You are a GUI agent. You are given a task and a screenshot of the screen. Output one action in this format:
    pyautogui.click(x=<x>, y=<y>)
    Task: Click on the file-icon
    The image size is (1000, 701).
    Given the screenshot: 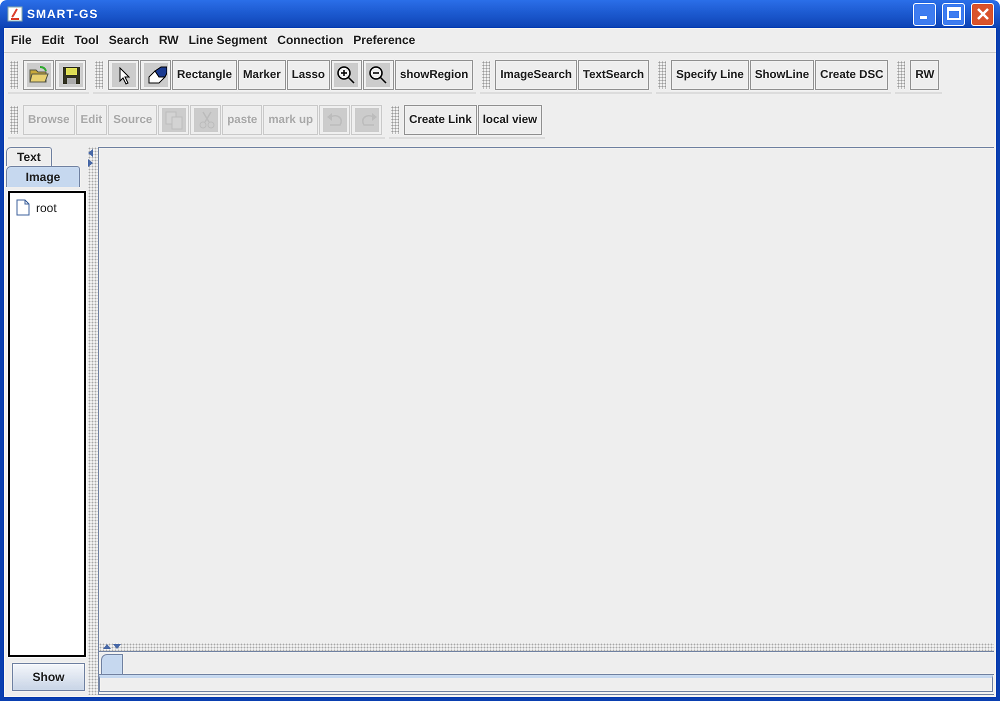 What is the action you would take?
    pyautogui.click(x=23, y=207)
    